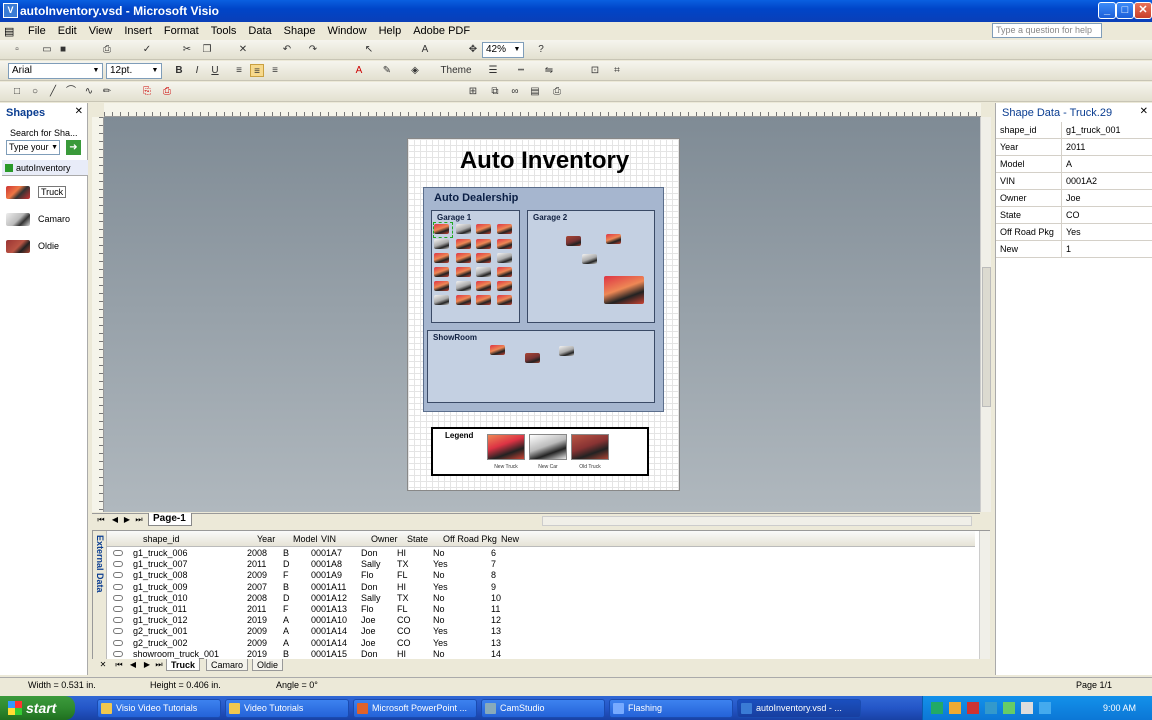 This screenshot has width=1152, height=720. What do you see at coordinates (35, 91) in the screenshot?
I see `ellipse-tool-icon: ○` at bounding box center [35, 91].